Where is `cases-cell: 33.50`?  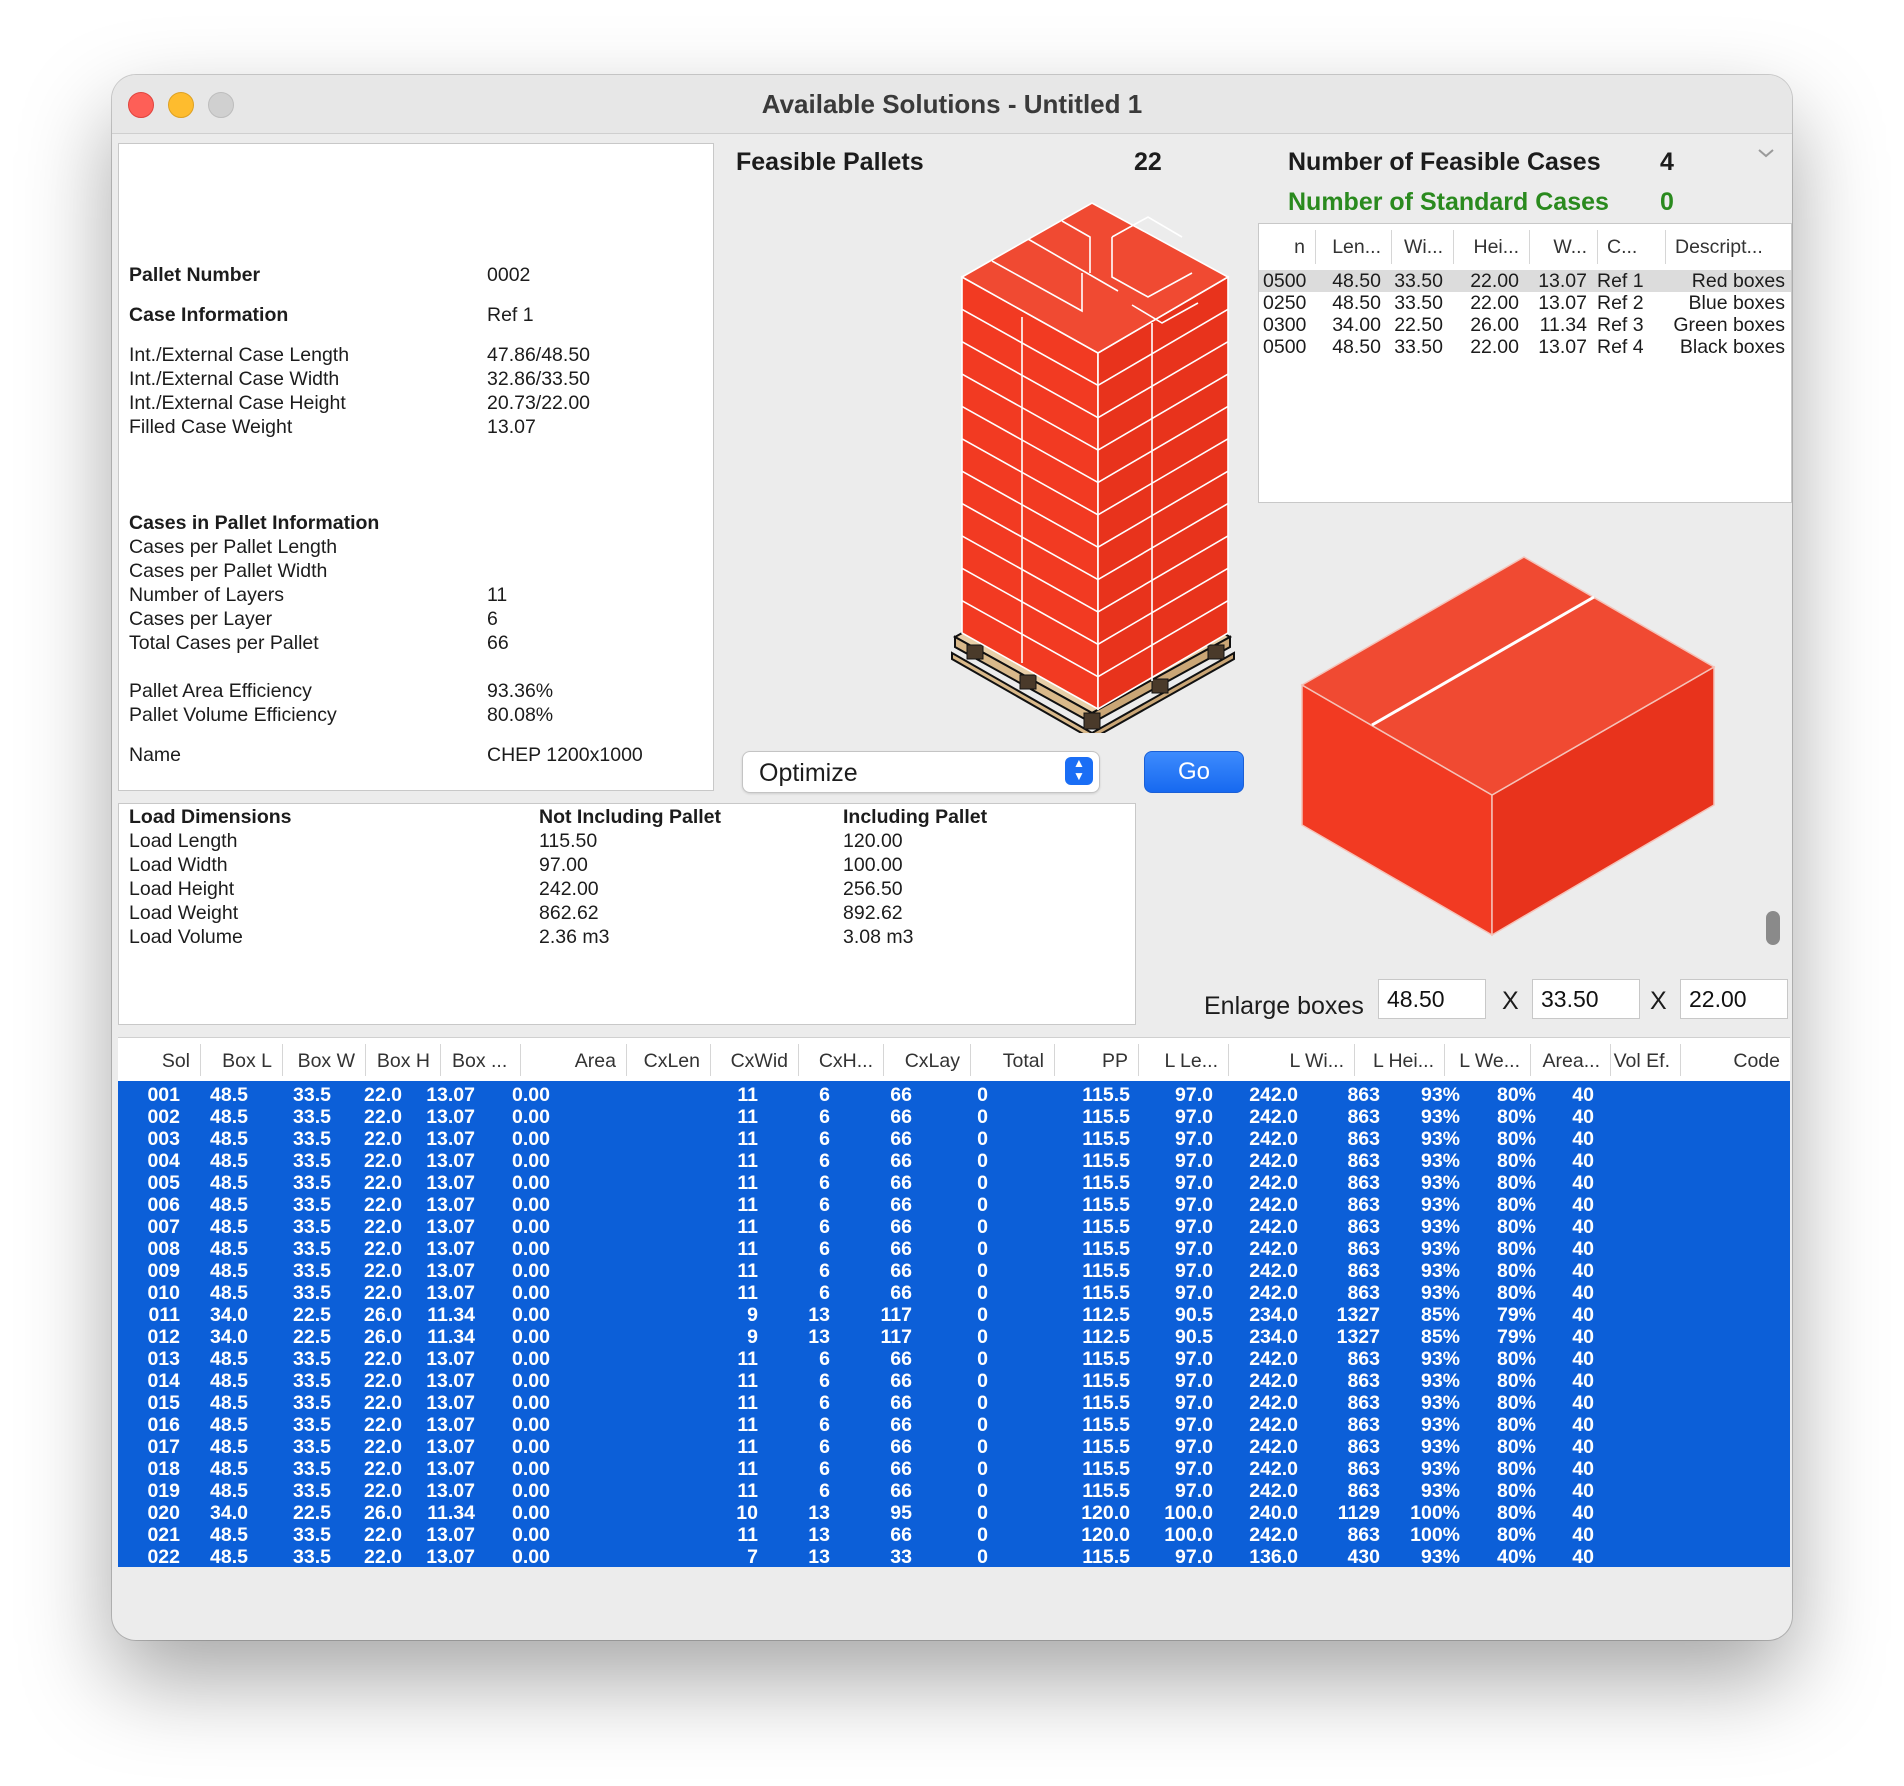
cases-cell: 33.50 is located at coordinates (1418, 347).